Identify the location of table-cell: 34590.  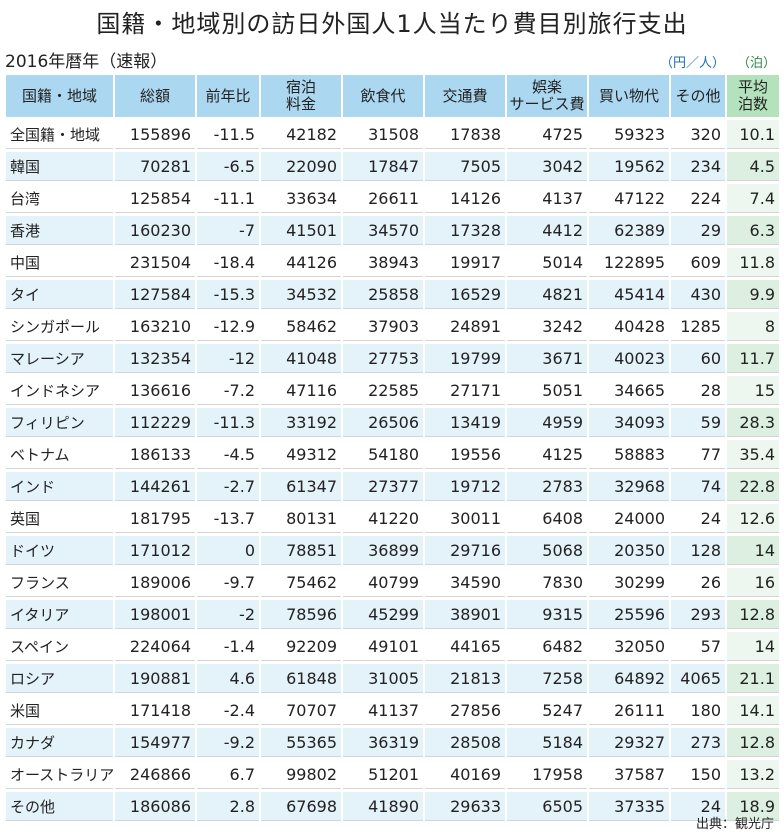
(465, 582).